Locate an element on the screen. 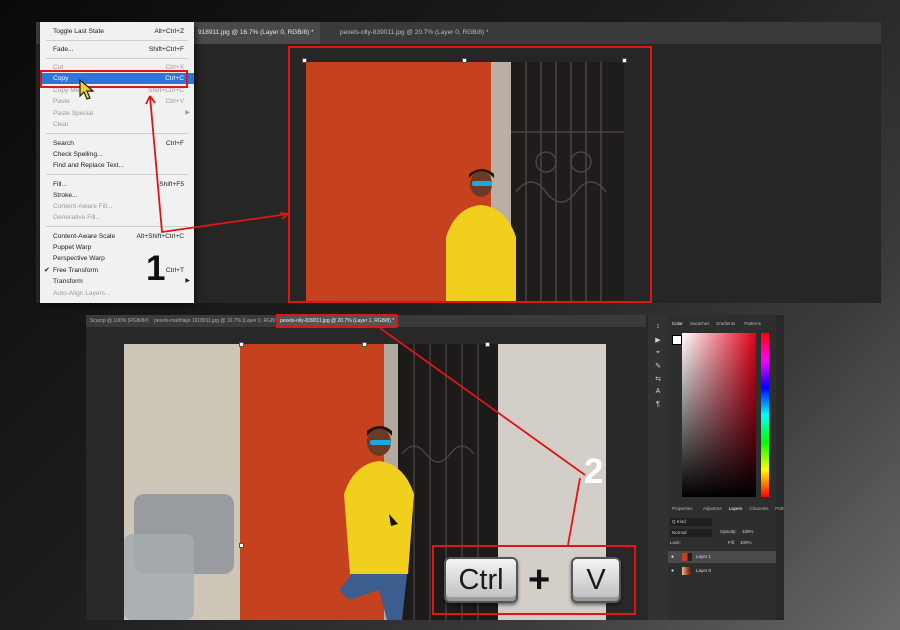 The width and height of the screenshot is (900, 630). arrow-line-step1 is located at coordinates (219, 164).